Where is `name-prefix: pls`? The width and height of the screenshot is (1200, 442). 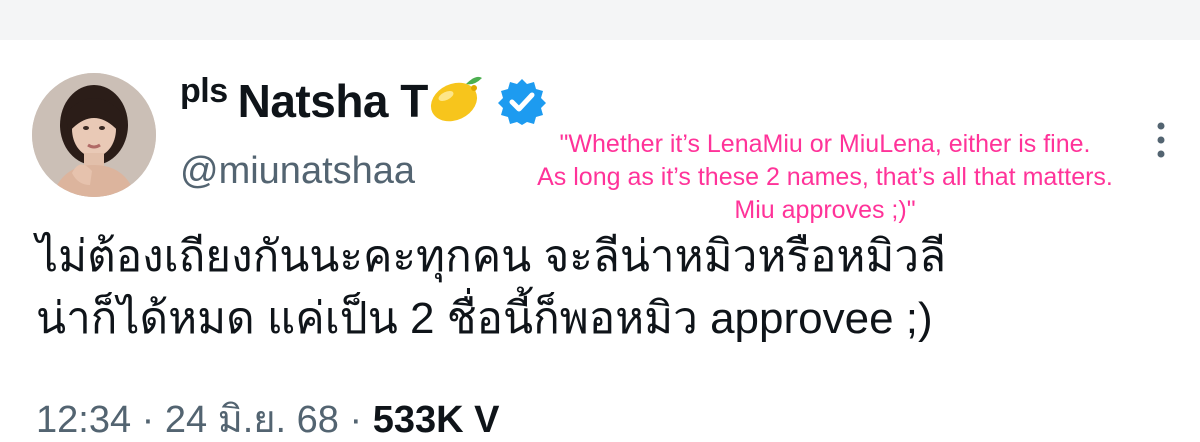 name-prefix: pls is located at coordinates (204, 91).